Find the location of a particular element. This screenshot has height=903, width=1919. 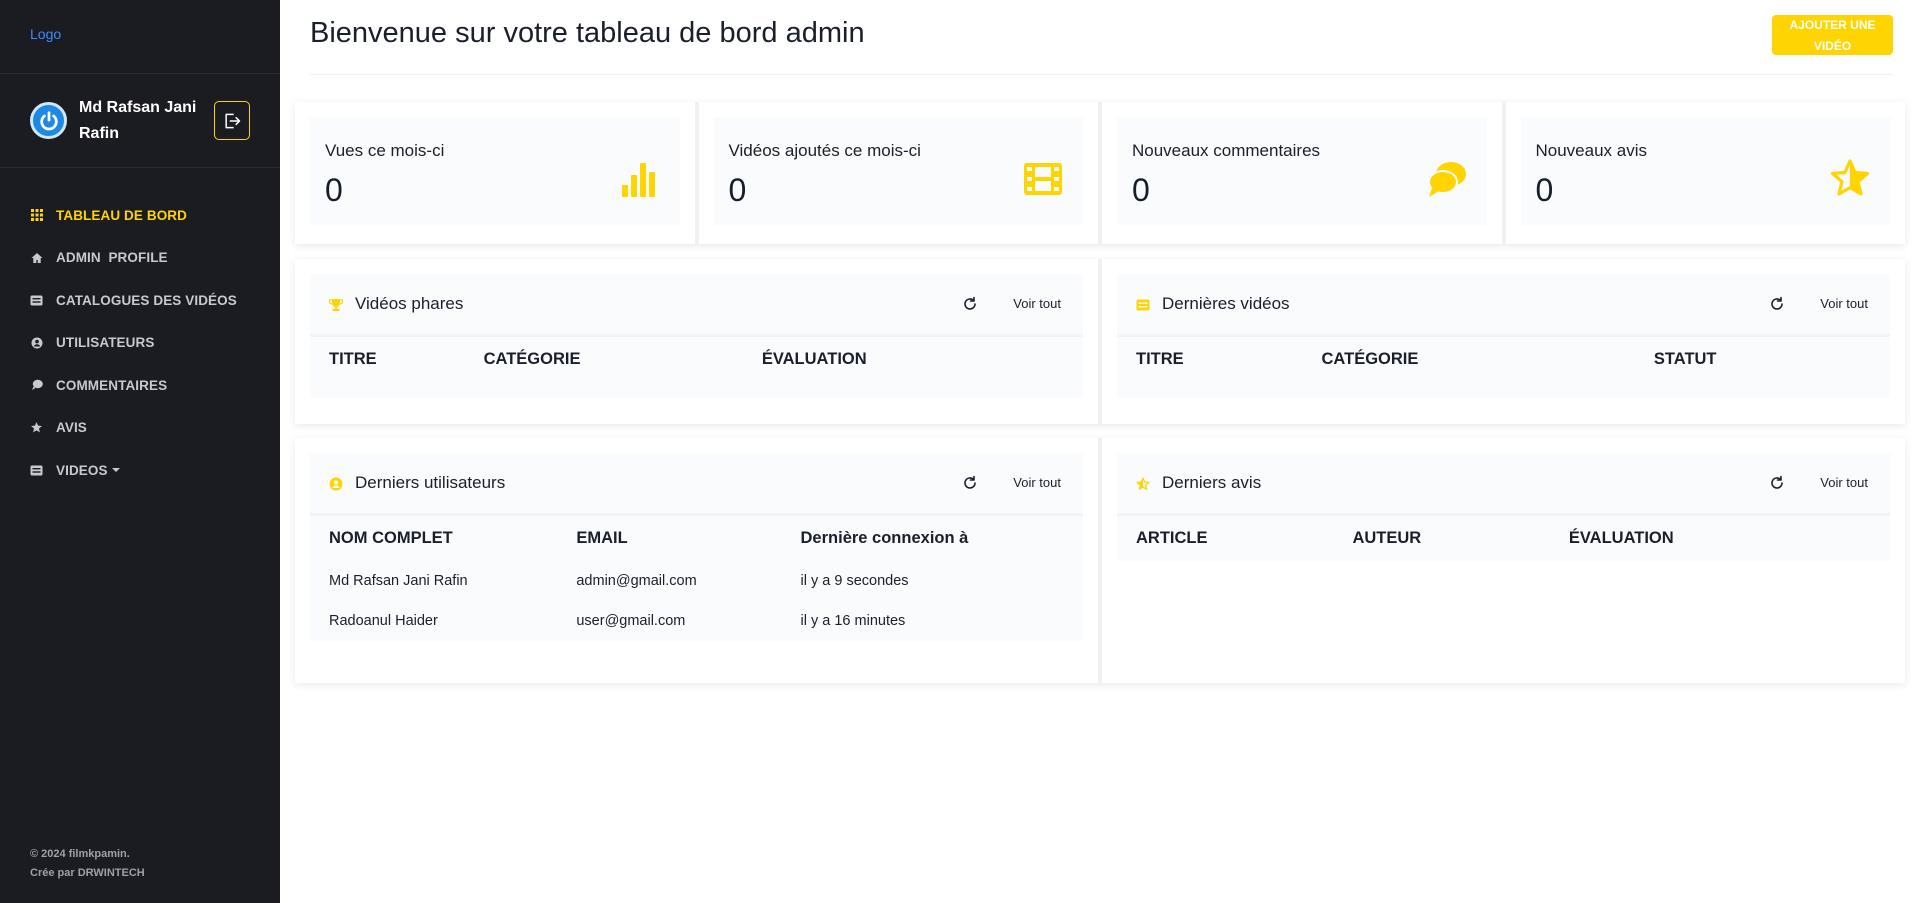

panel-title: Derniers avis is located at coordinates (1212, 482).